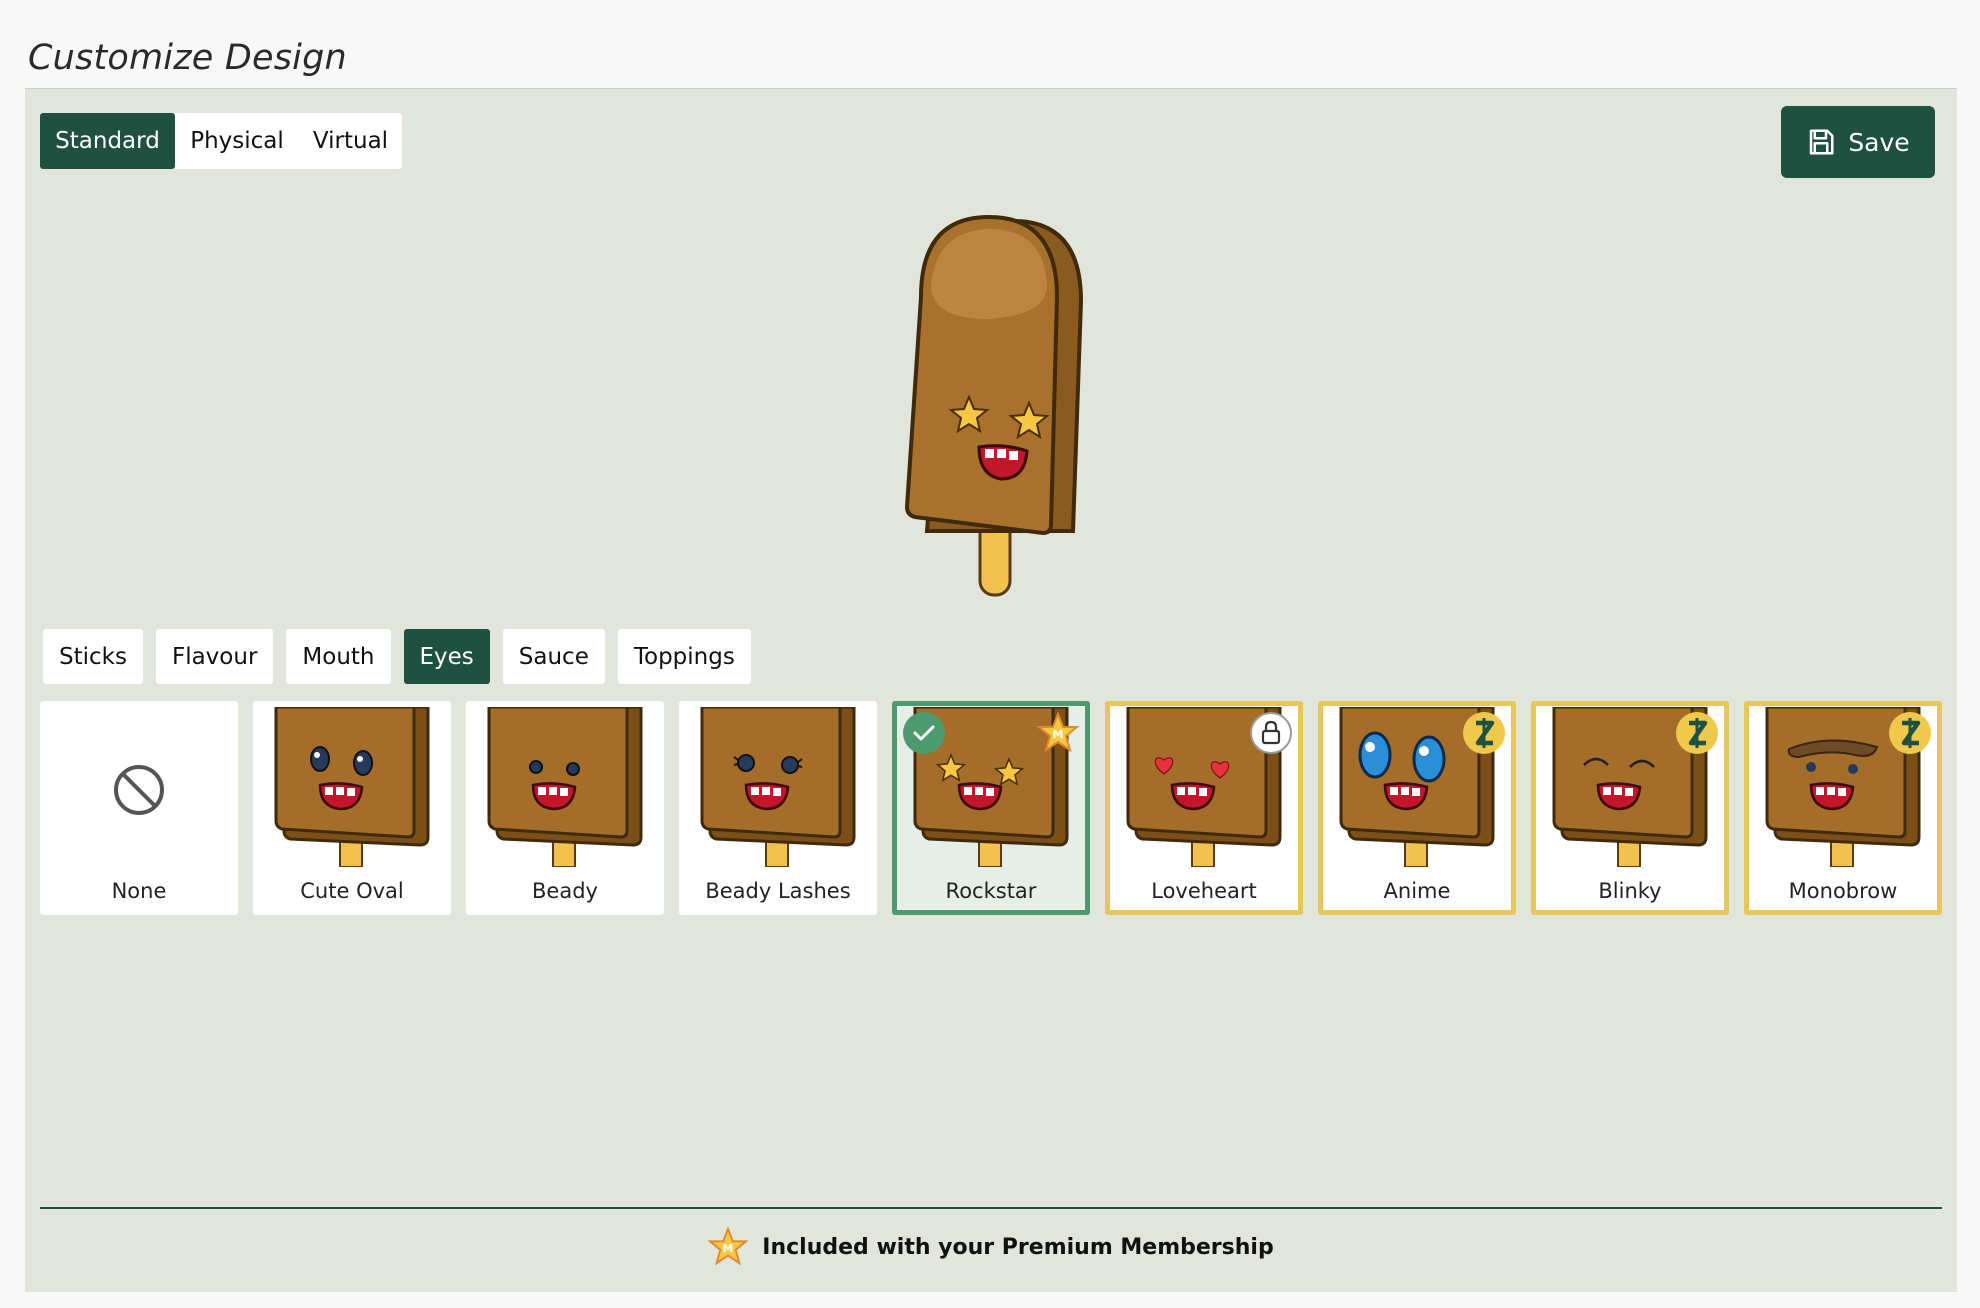 The width and height of the screenshot is (1980, 1308). I want to click on option-label: Monobrow, so click(1843, 891).